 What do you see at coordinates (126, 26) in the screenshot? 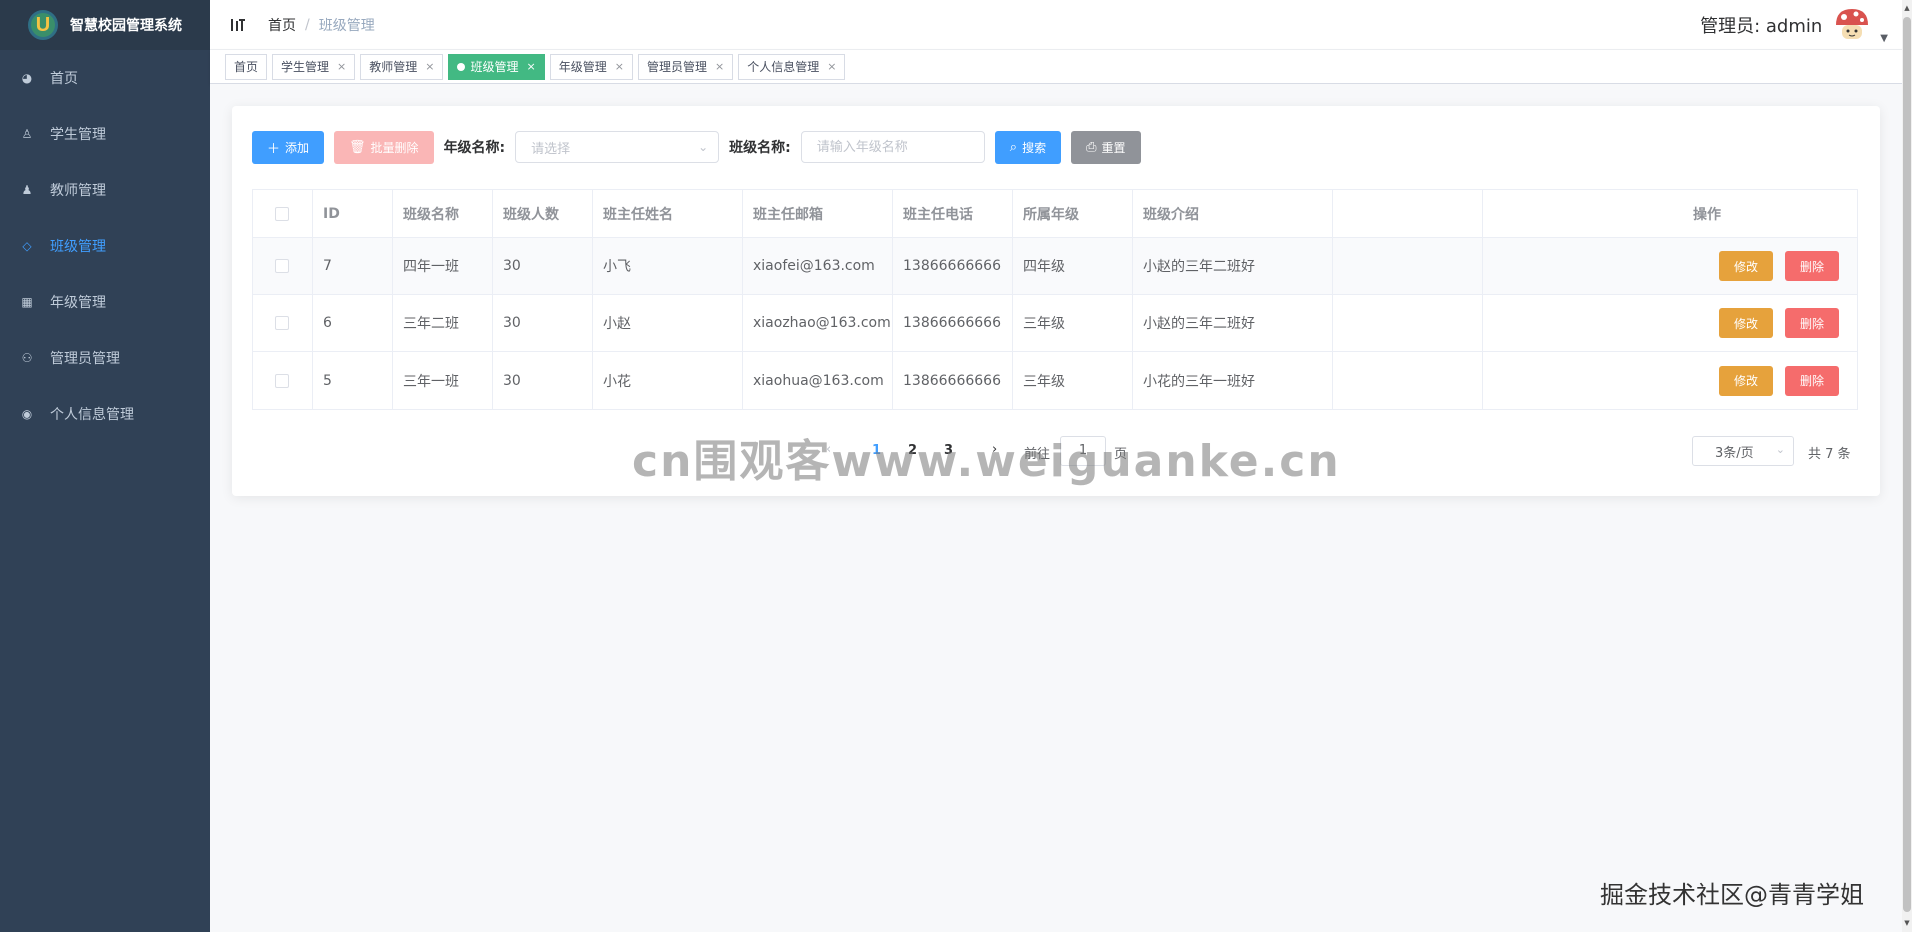
I see `app-title: 智慧校园管理系统` at bounding box center [126, 26].